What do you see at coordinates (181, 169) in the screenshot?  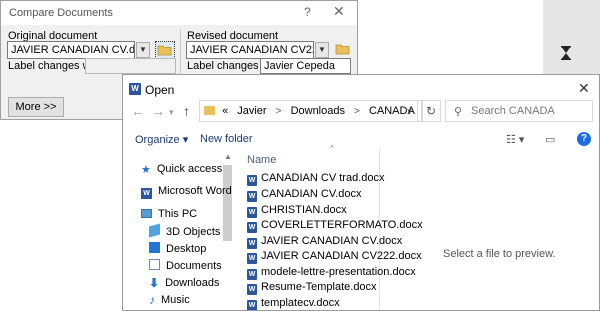 I see `nav-item-quick-access: ★ Quick access` at bounding box center [181, 169].